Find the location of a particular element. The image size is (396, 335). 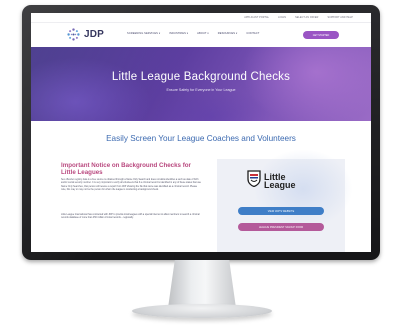

little-league-wordmark: Little League is located at coordinates (280, 181).